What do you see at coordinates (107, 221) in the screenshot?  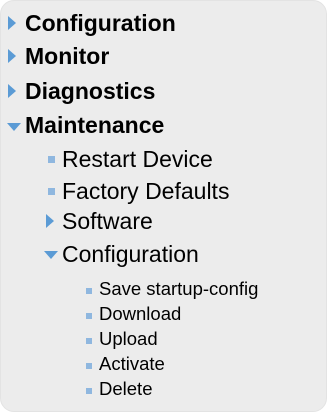 I see `menu-item-software: Software` at bounding box center [107, 221].